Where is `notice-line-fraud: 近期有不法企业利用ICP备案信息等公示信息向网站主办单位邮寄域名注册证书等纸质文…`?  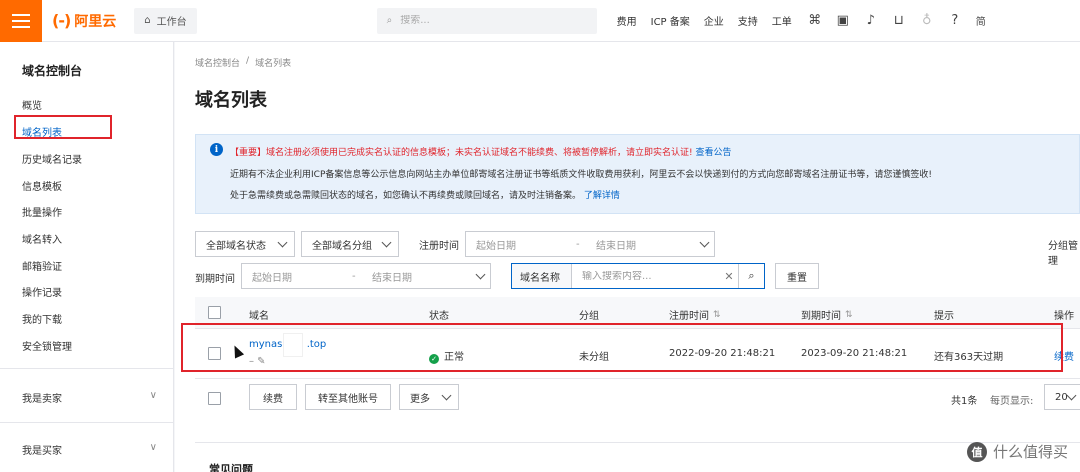 notice-line-fraud: 近期有不法企业利用ICP备案信息等公示信息向网站主办单位邮寄域名注册证书等纸质文… is located at coordinates (581, 175).